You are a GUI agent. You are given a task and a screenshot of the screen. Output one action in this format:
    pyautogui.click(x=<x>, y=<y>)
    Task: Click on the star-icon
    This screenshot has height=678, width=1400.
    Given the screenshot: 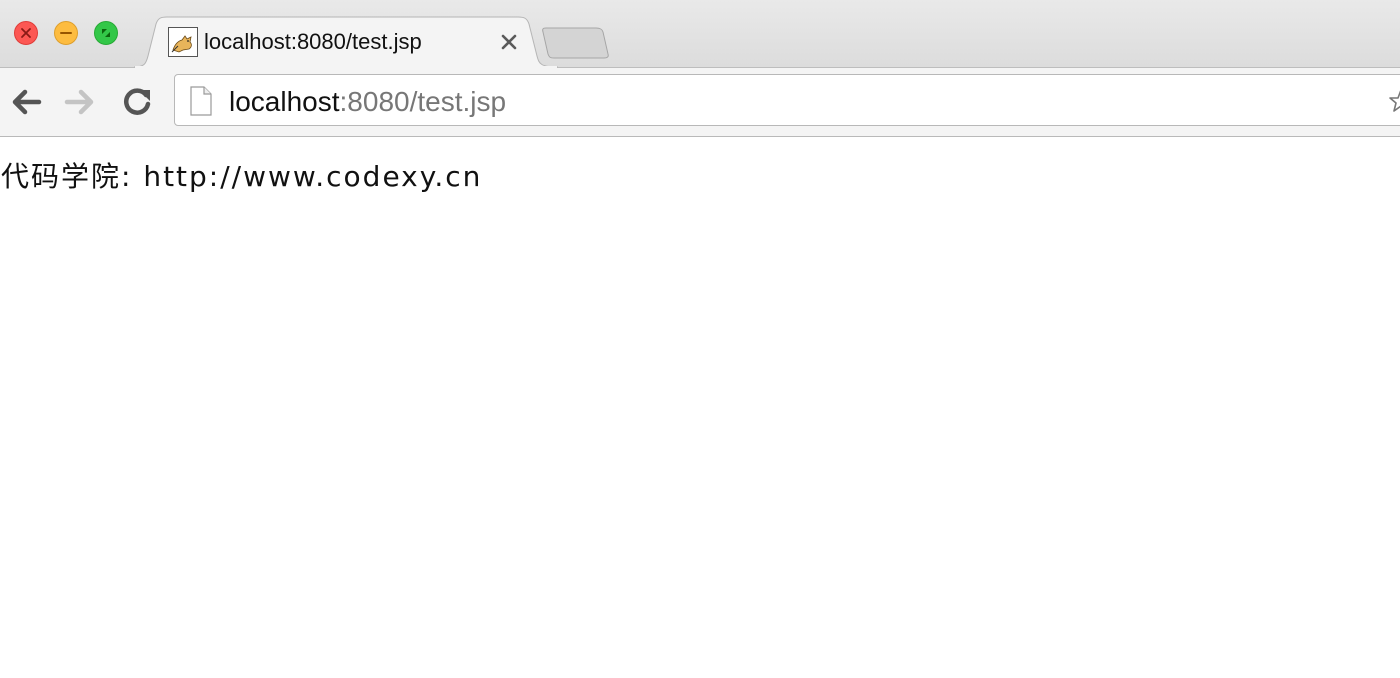 What is the action you would take?
    pyautogui.click(x=1394, y=101)
    